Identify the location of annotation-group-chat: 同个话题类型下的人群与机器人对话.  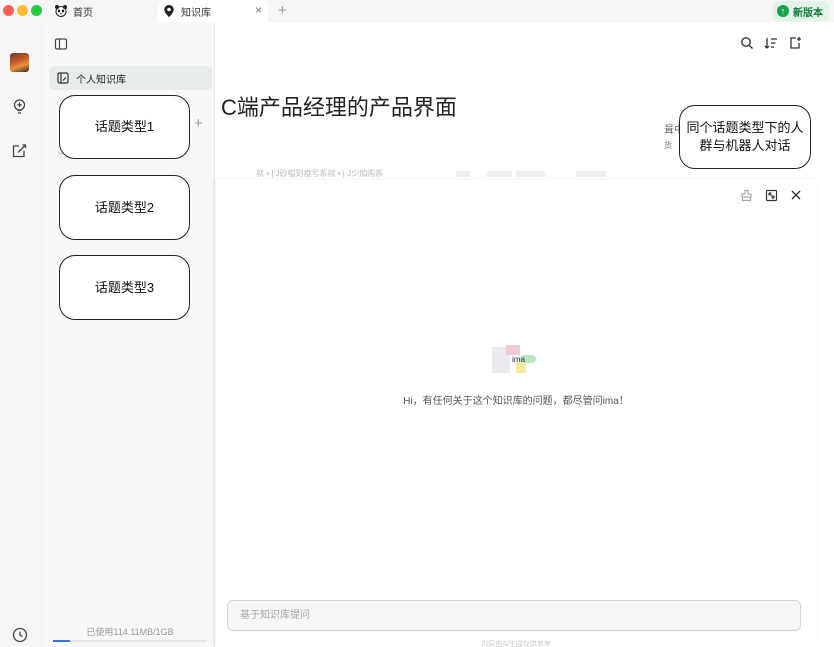
(745, 137).